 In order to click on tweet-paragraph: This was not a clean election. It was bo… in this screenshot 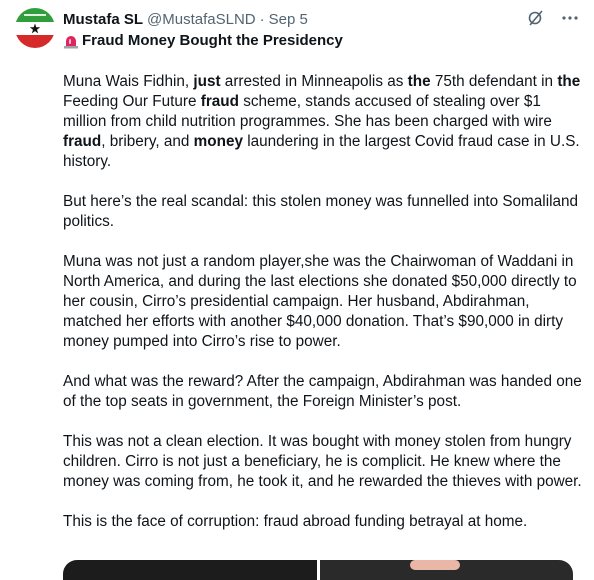, I will do `click(323, 462)`.